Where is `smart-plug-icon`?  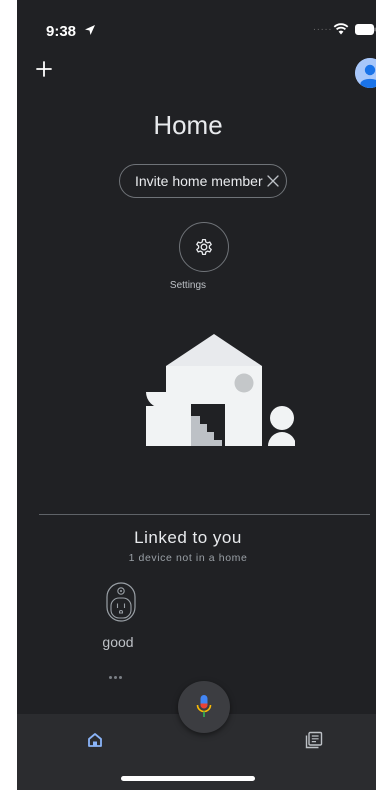 smart-plug-icon is located at coordinates (121, 602).